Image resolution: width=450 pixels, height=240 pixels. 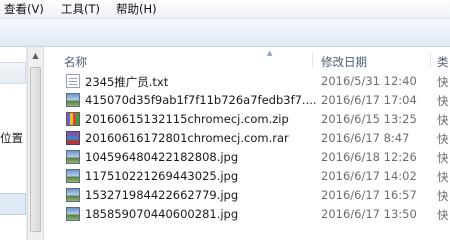 What do you see at coordinates (73, 119) in the screenshot?
I see `zip-file-icon` at bounding box center [73, 119].